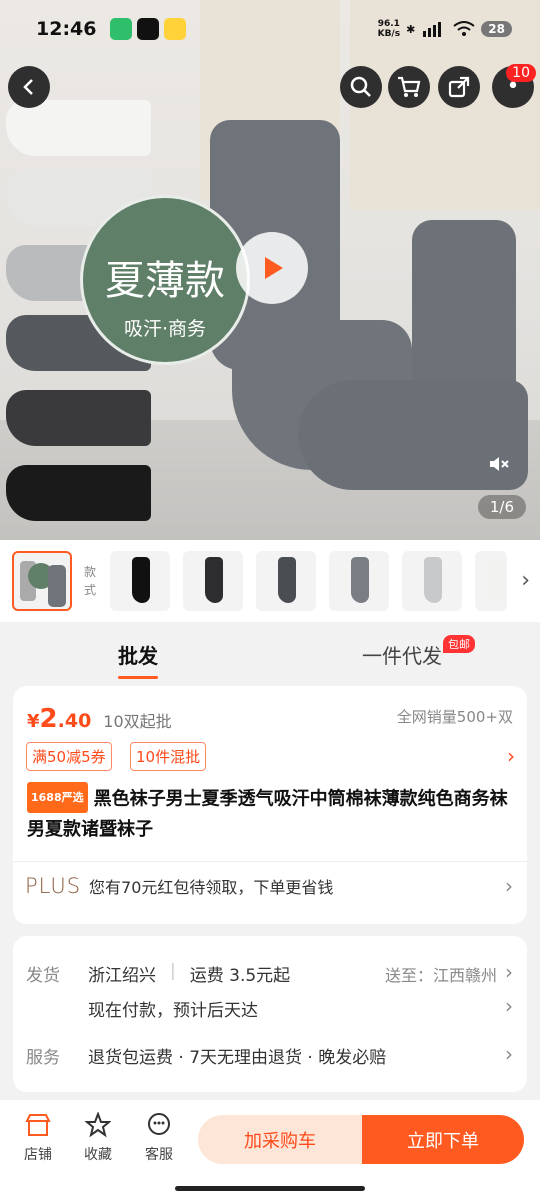  I want to click on ship-label: 发货, so click(43, 976).